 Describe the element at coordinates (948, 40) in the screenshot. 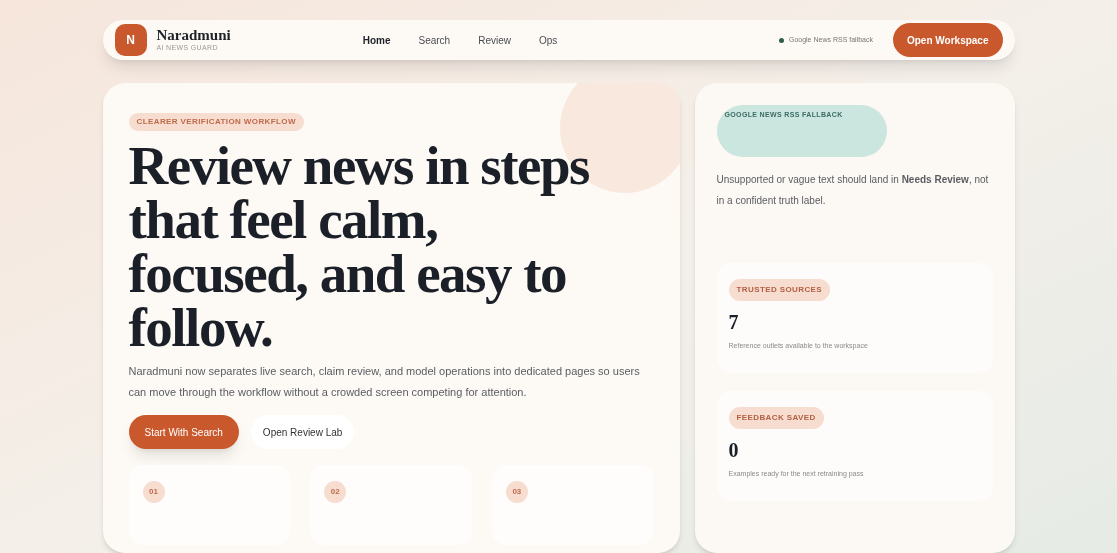

I see `open-workspace-button: Open Workspace` at that location.